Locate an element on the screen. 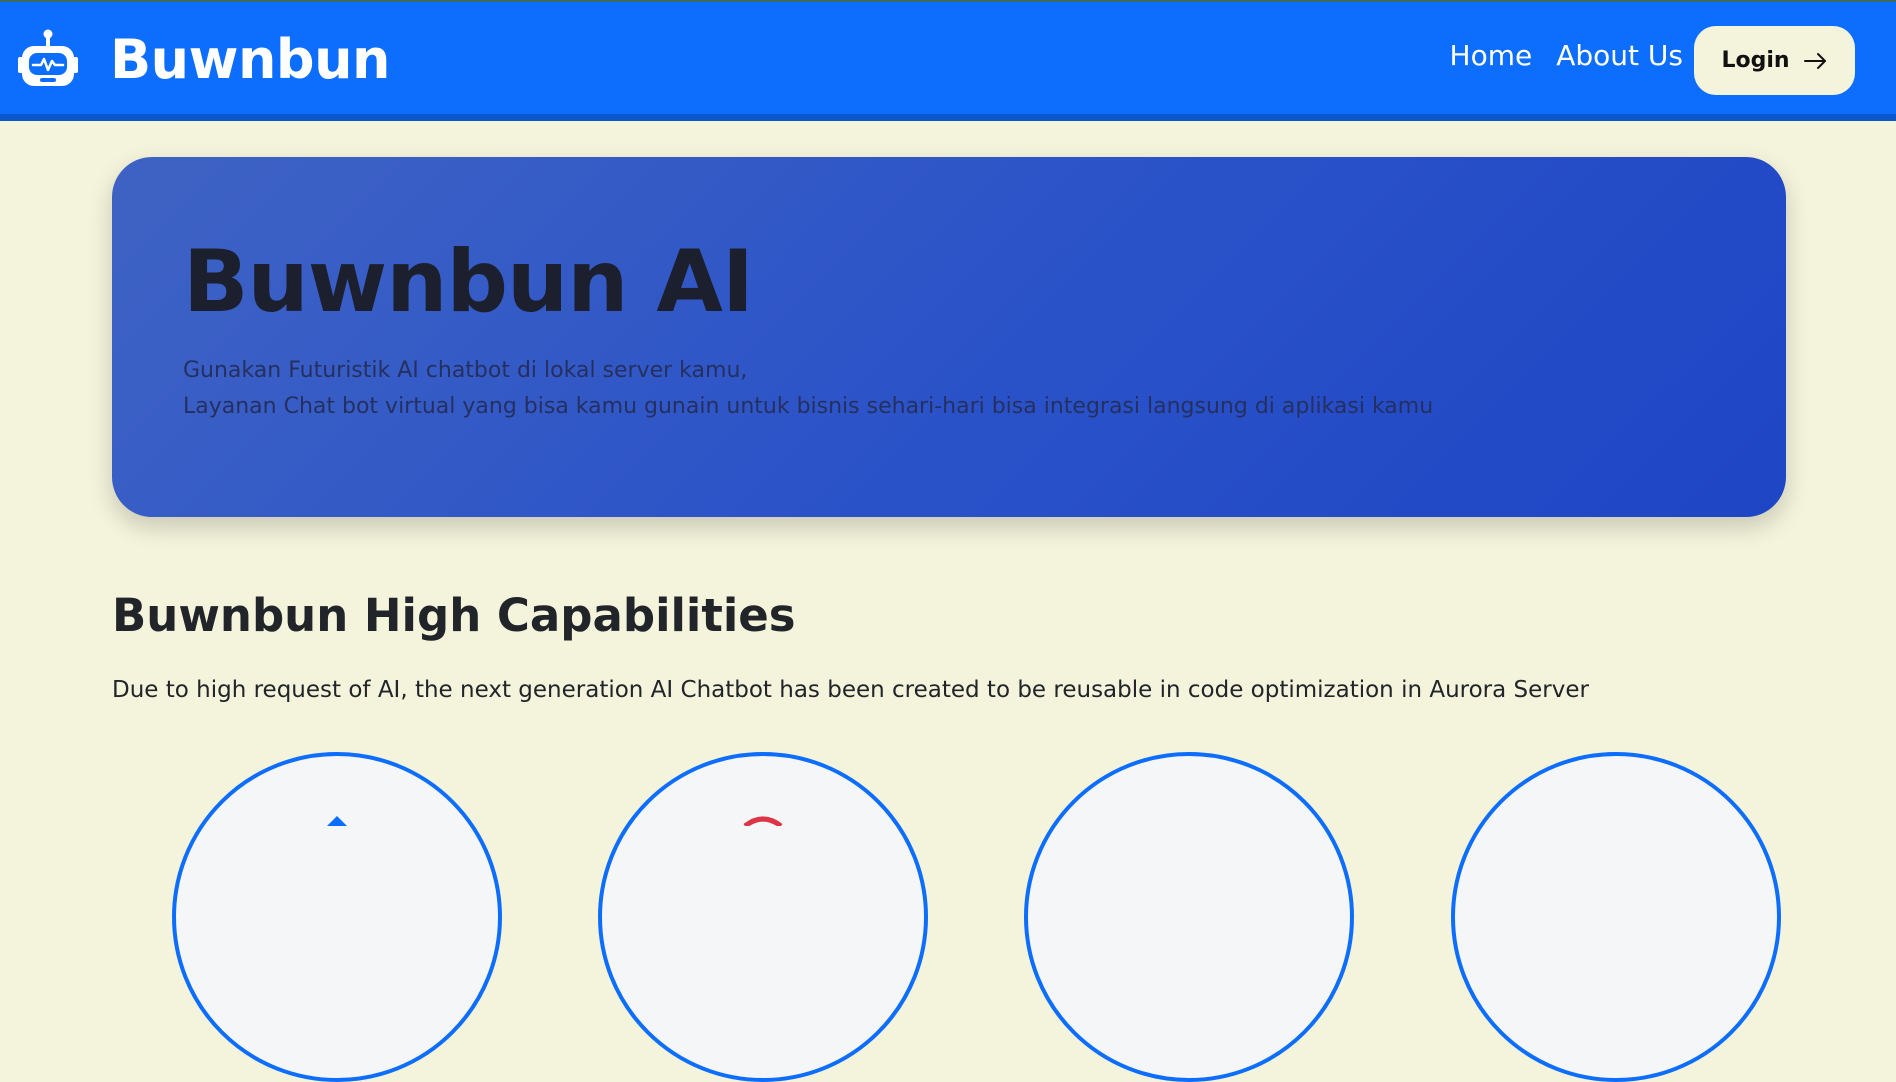  login-button-label: Login is located at coordinates (1755, 60).